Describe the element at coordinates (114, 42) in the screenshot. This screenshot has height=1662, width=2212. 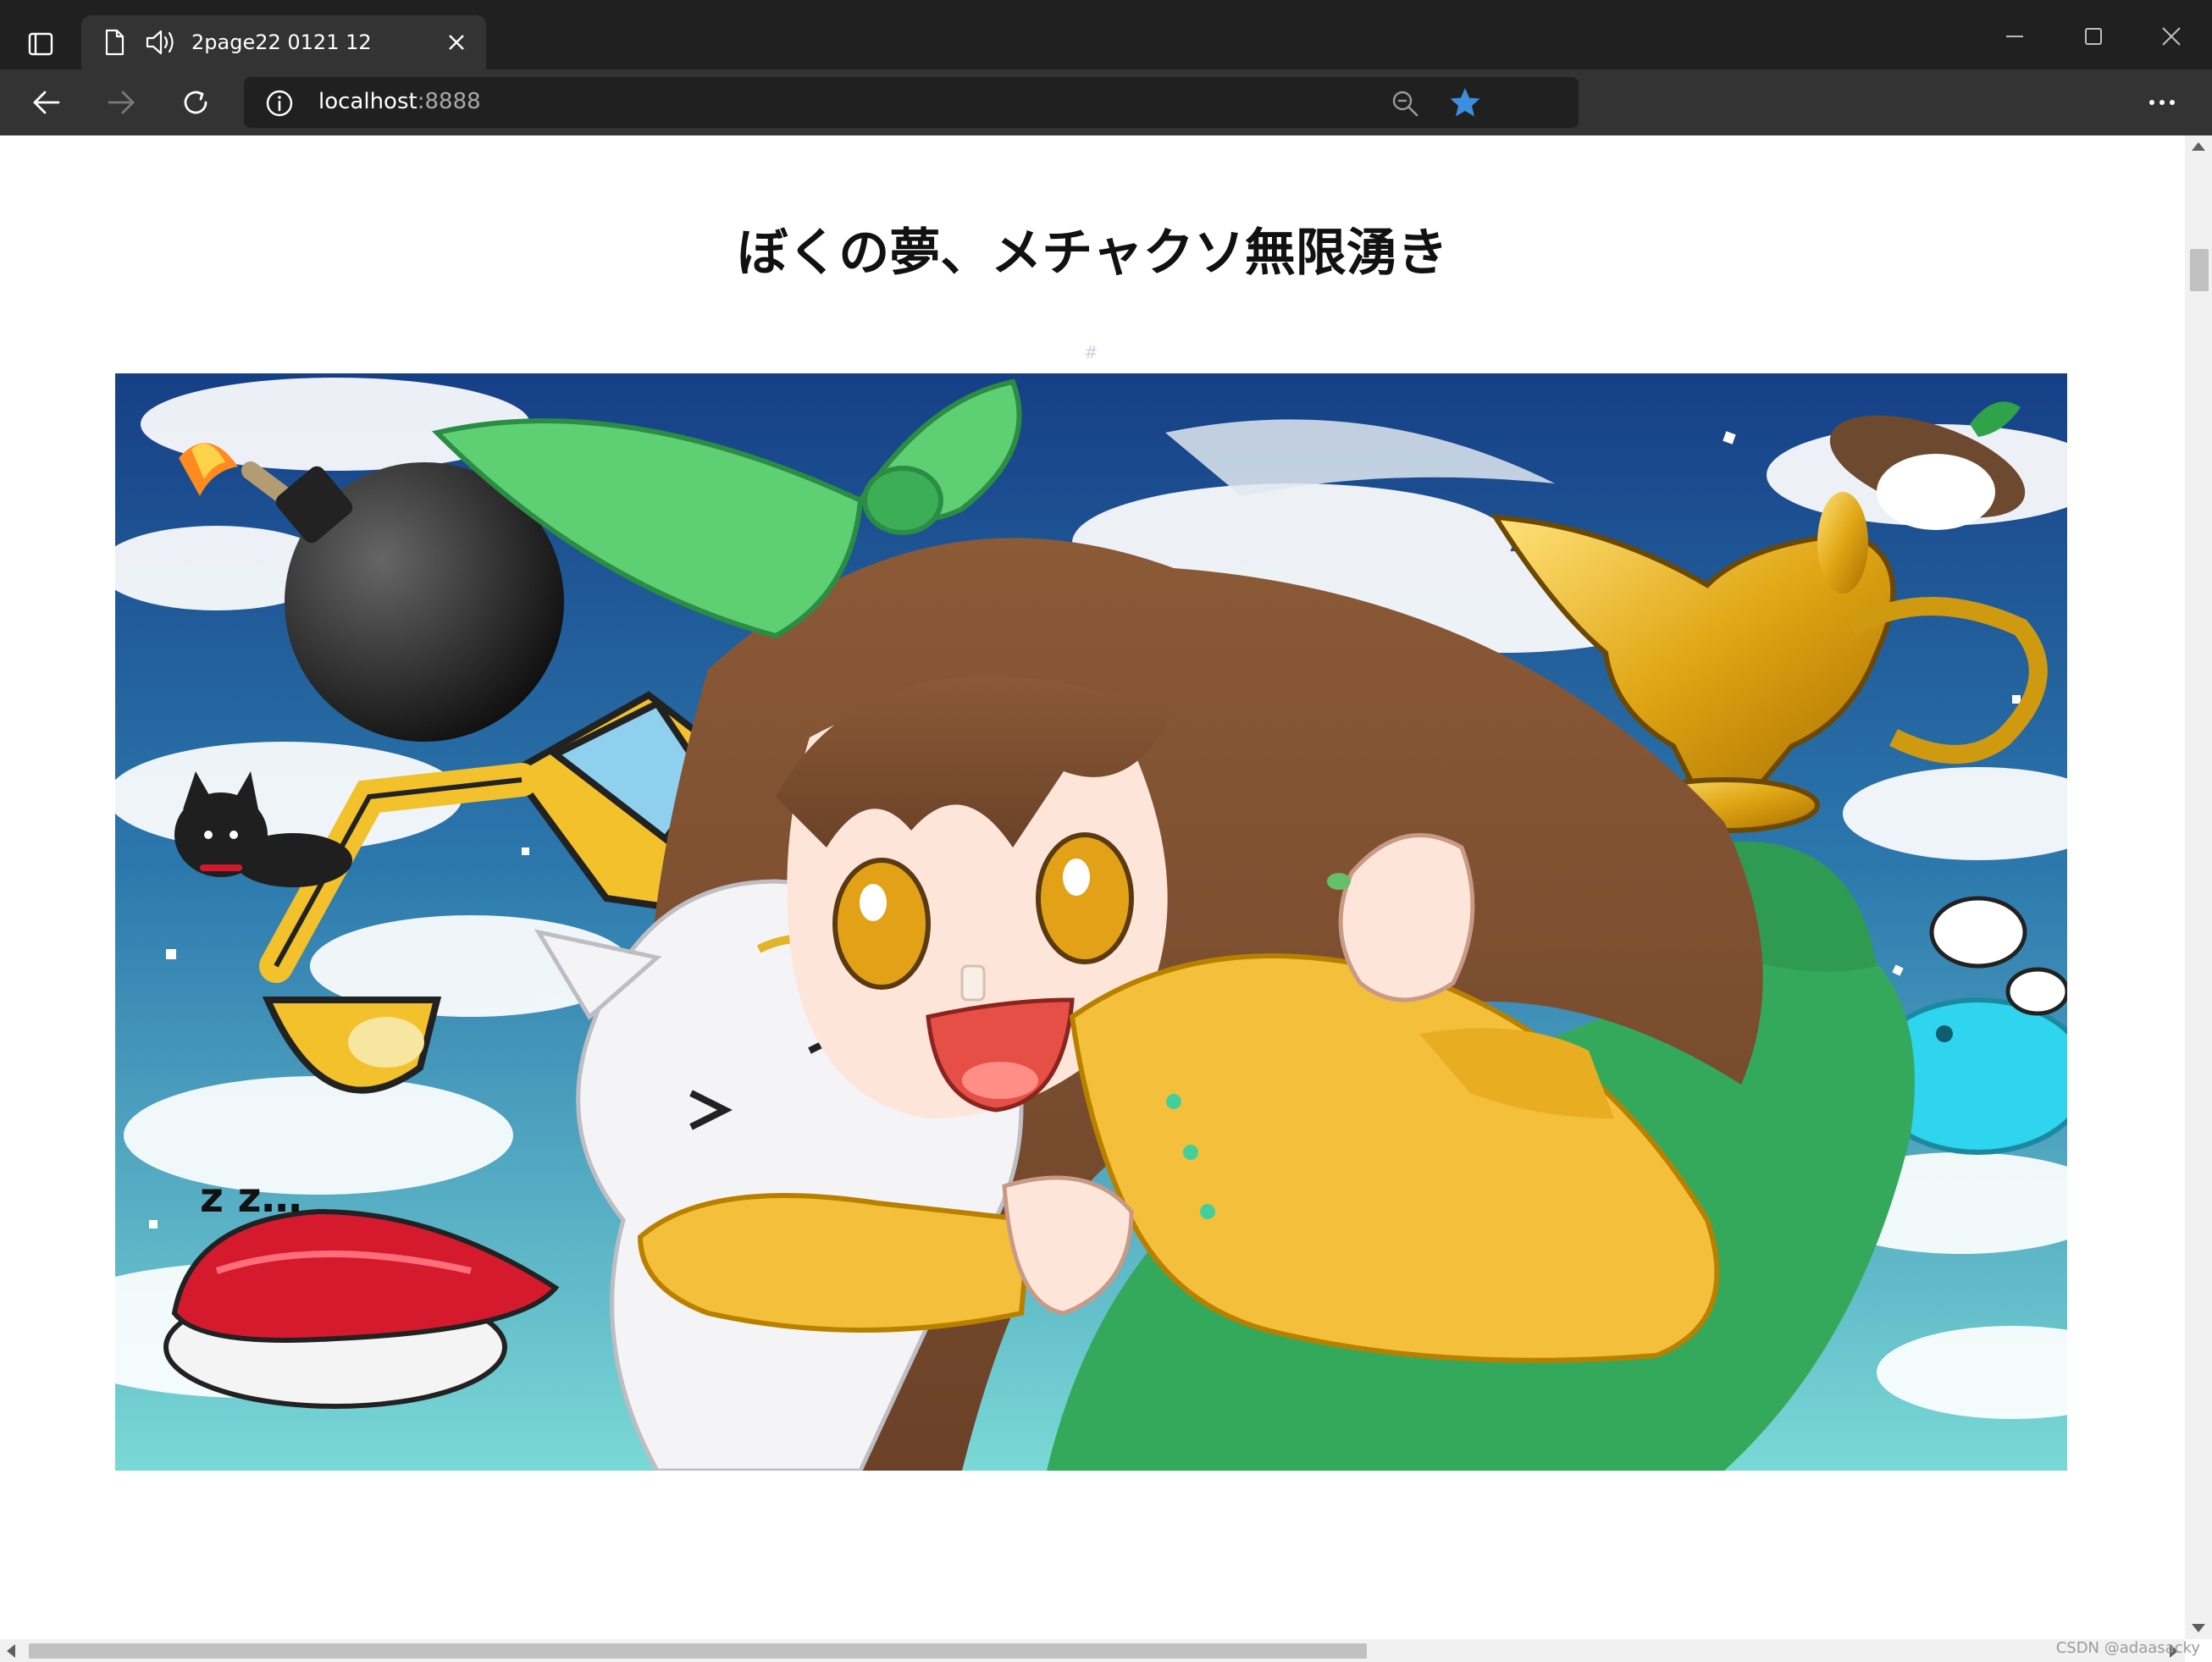
I see `page-icon` at that location.